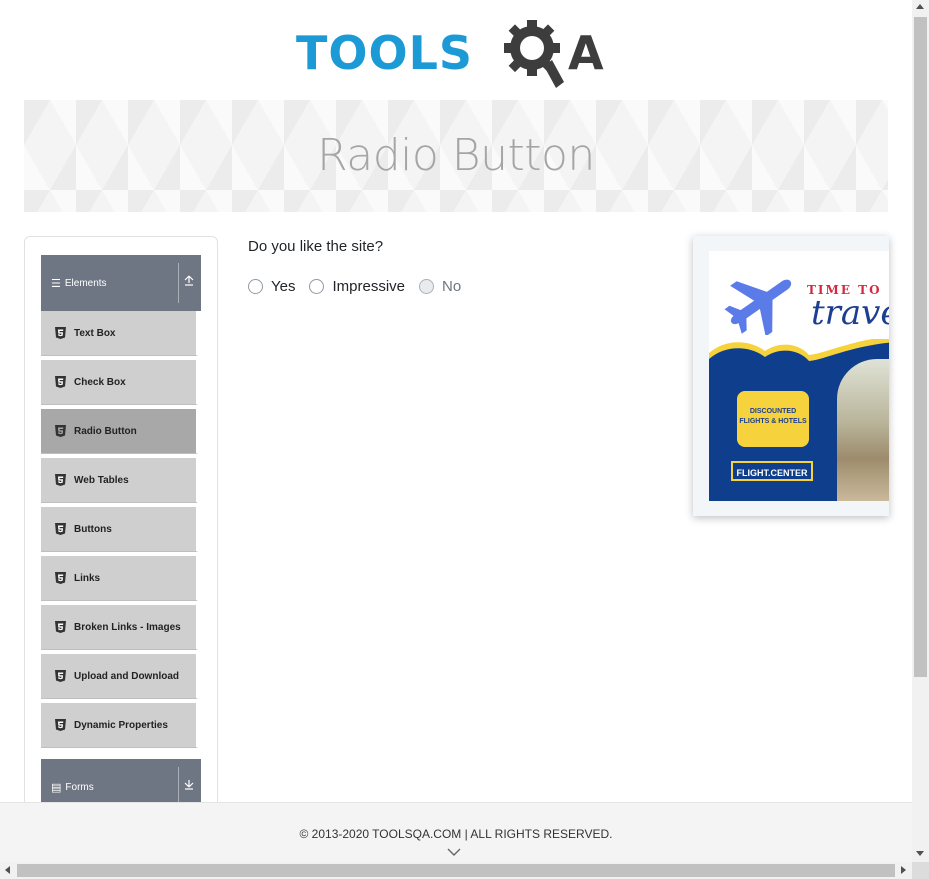  I want to click on chevron-down-icon, so click(454, 852).